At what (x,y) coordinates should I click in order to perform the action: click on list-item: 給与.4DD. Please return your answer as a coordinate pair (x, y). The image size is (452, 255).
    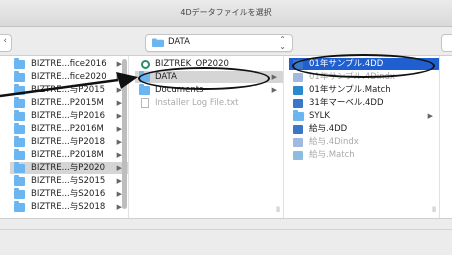
    Looking at the image, I should click on (364, 129).